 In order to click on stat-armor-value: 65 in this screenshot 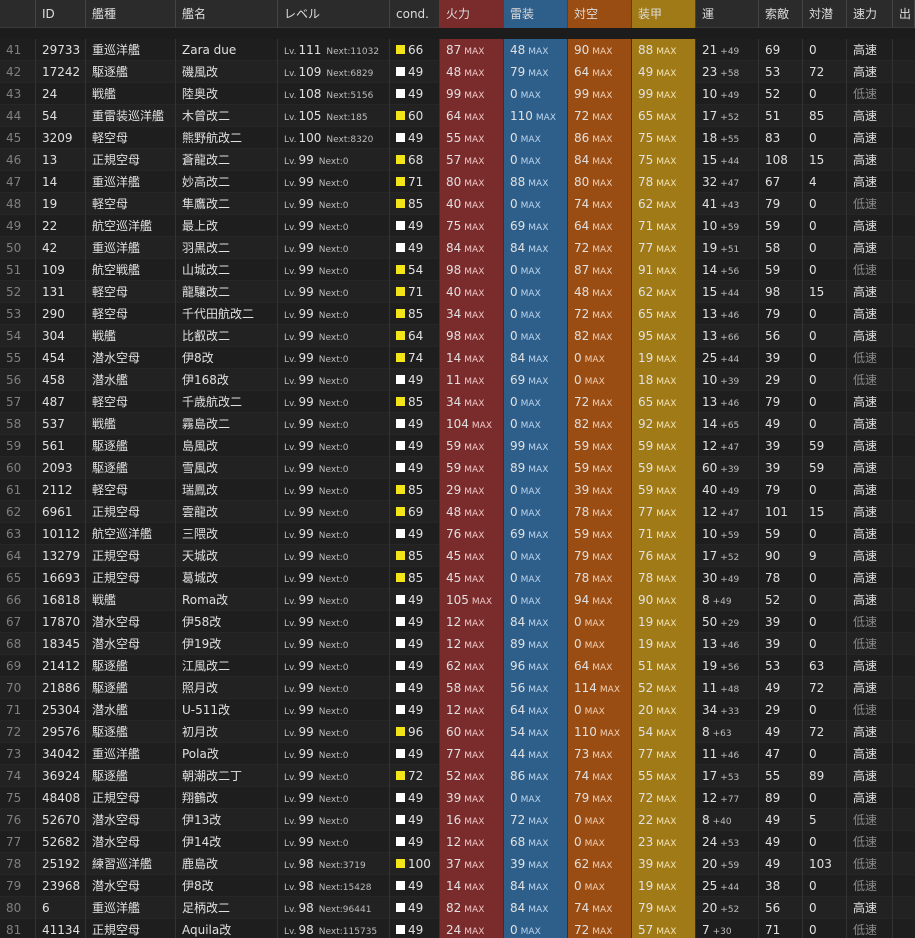, I will do `click(646, 314)`.